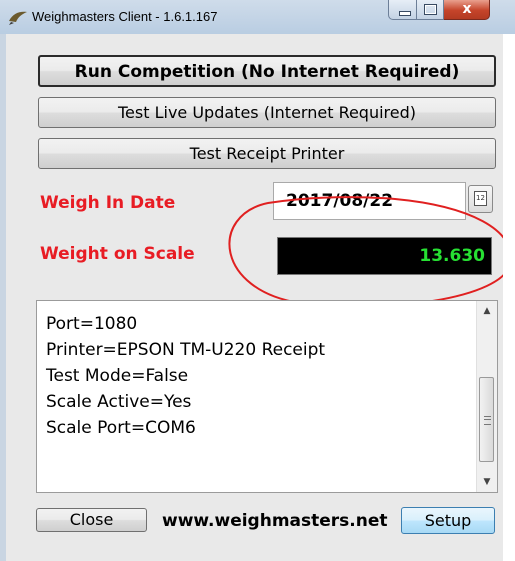 Image resolution: width=515 pixels, height=561 pixels. I want to click on weigh-in-date-label: Weigh In Date, so click(108, 203).